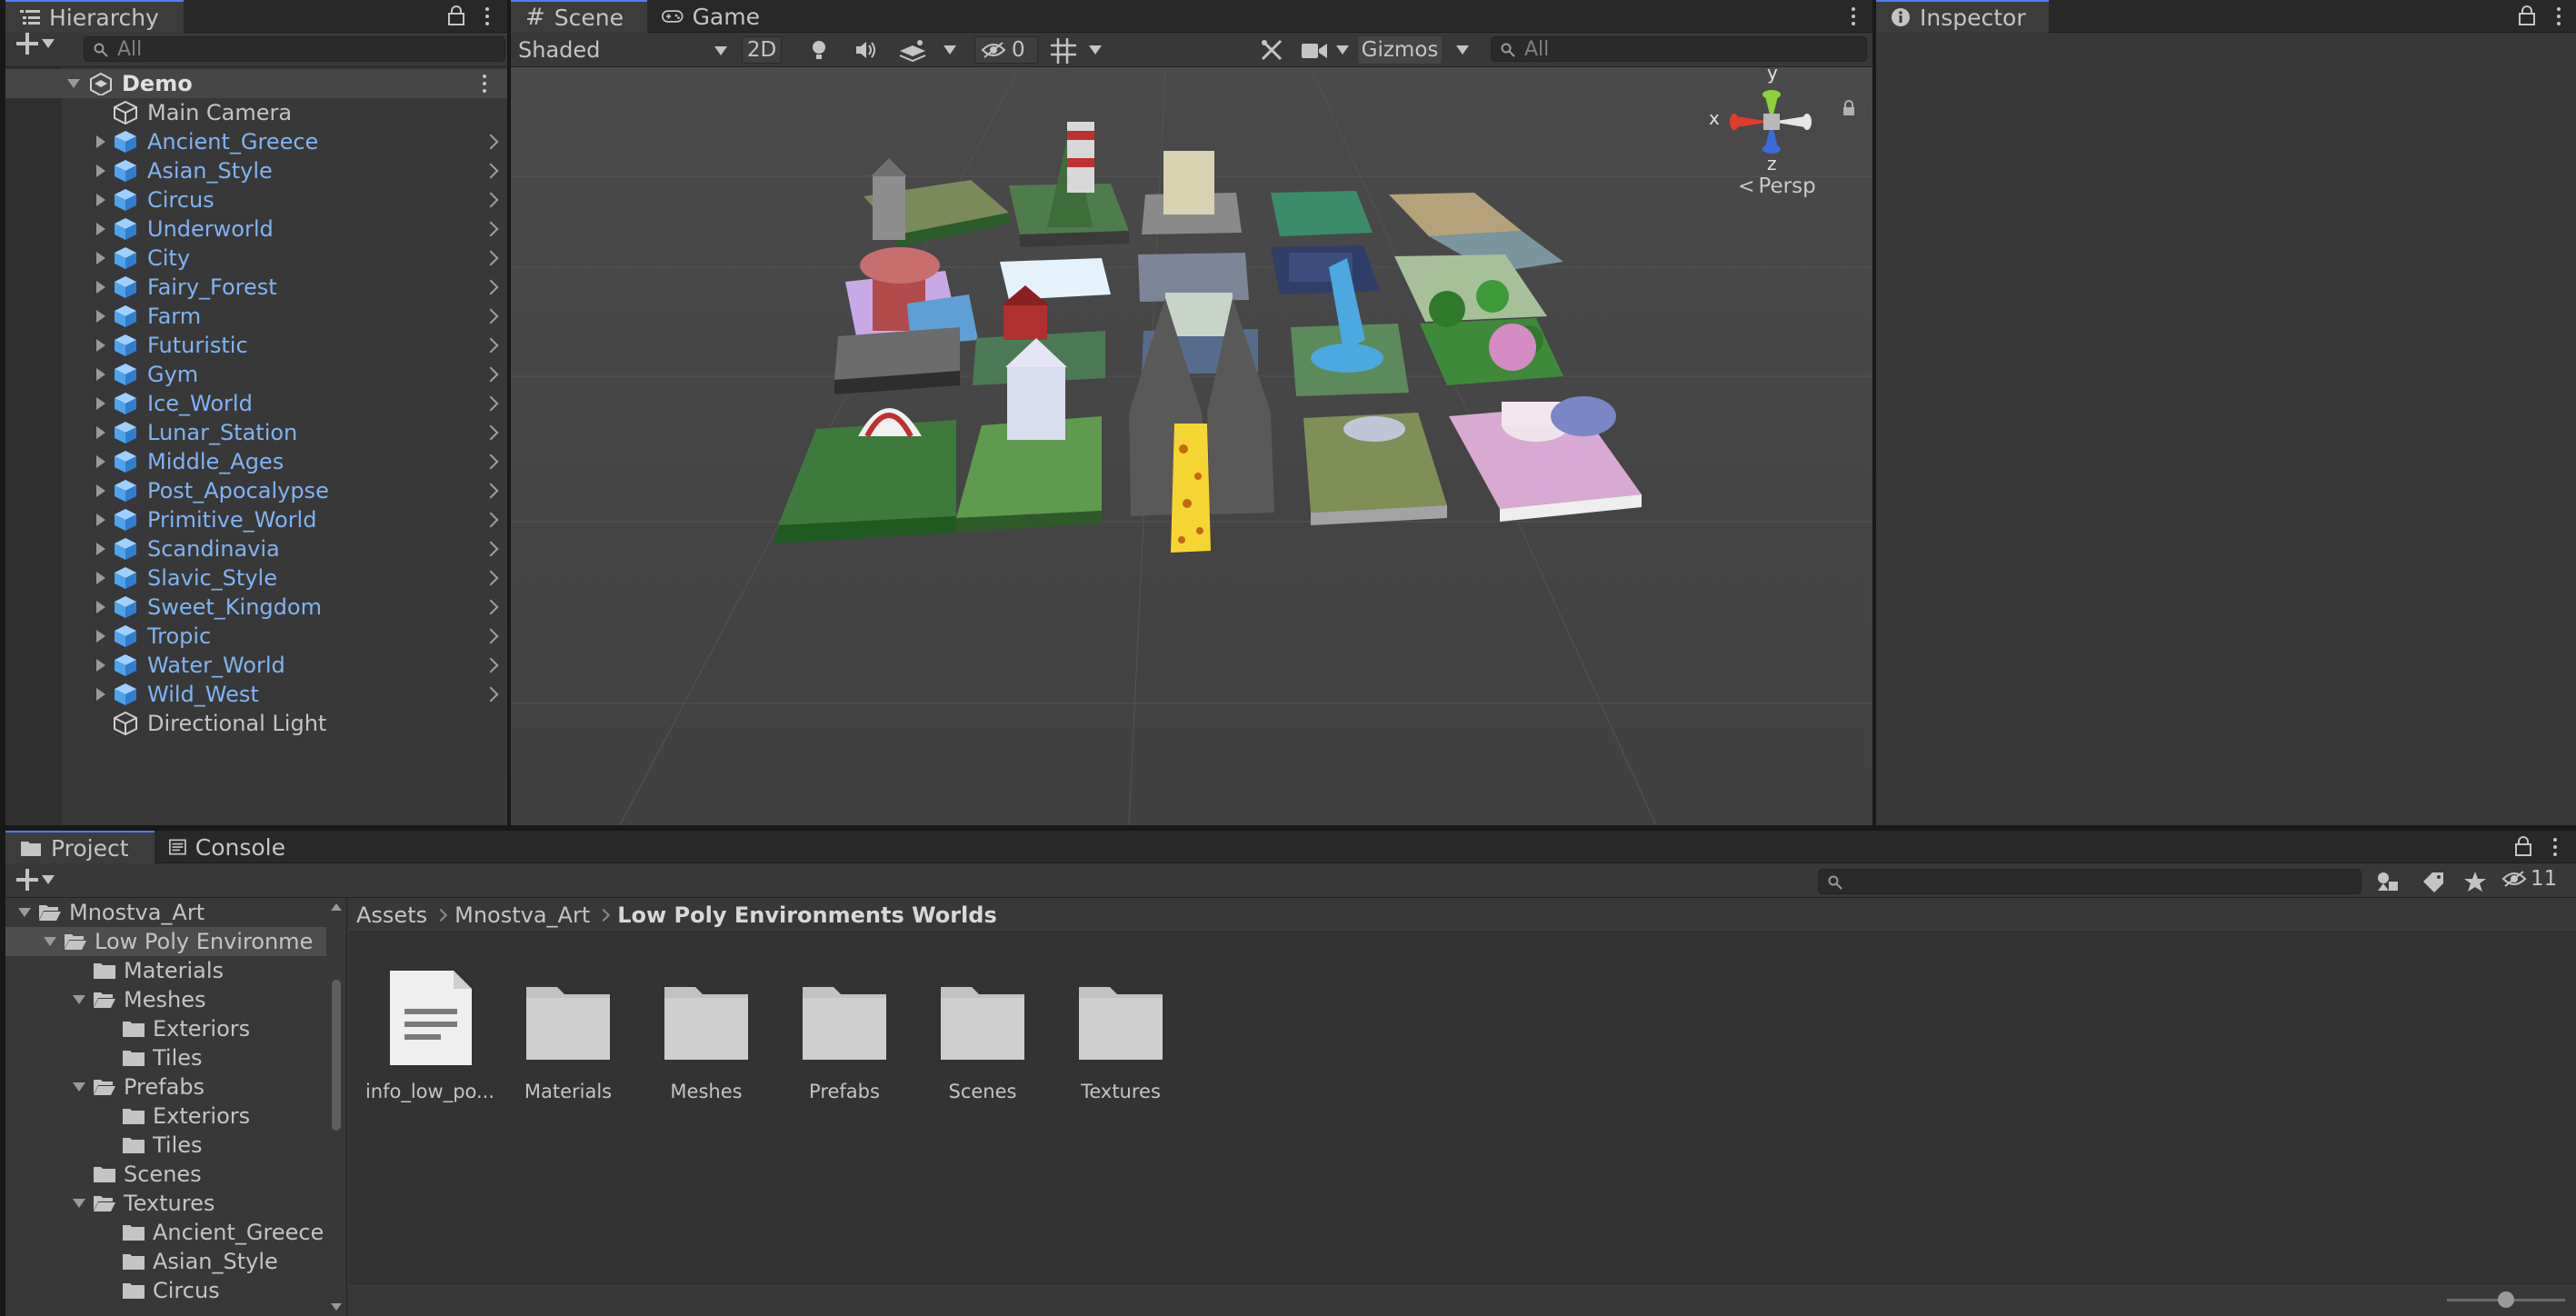 The width and height of the screenshot is (2576, 1316). What do you see at coordinates (256, 374) in the screenshot?
I see `hierarchy-item: Gym` at bounding box center [256, 374].